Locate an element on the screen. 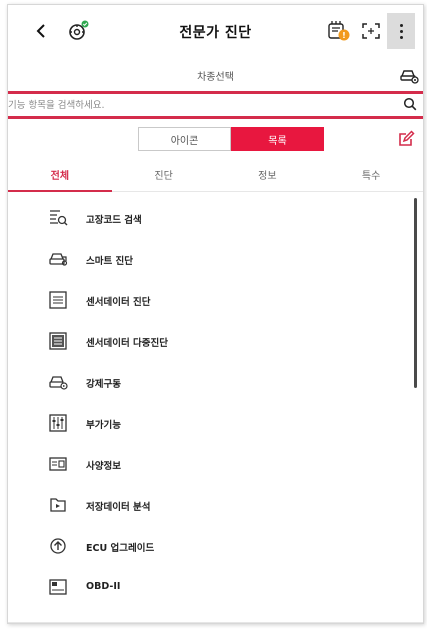  list-item-label: 강제구동 is located at coordinates (103, 384).